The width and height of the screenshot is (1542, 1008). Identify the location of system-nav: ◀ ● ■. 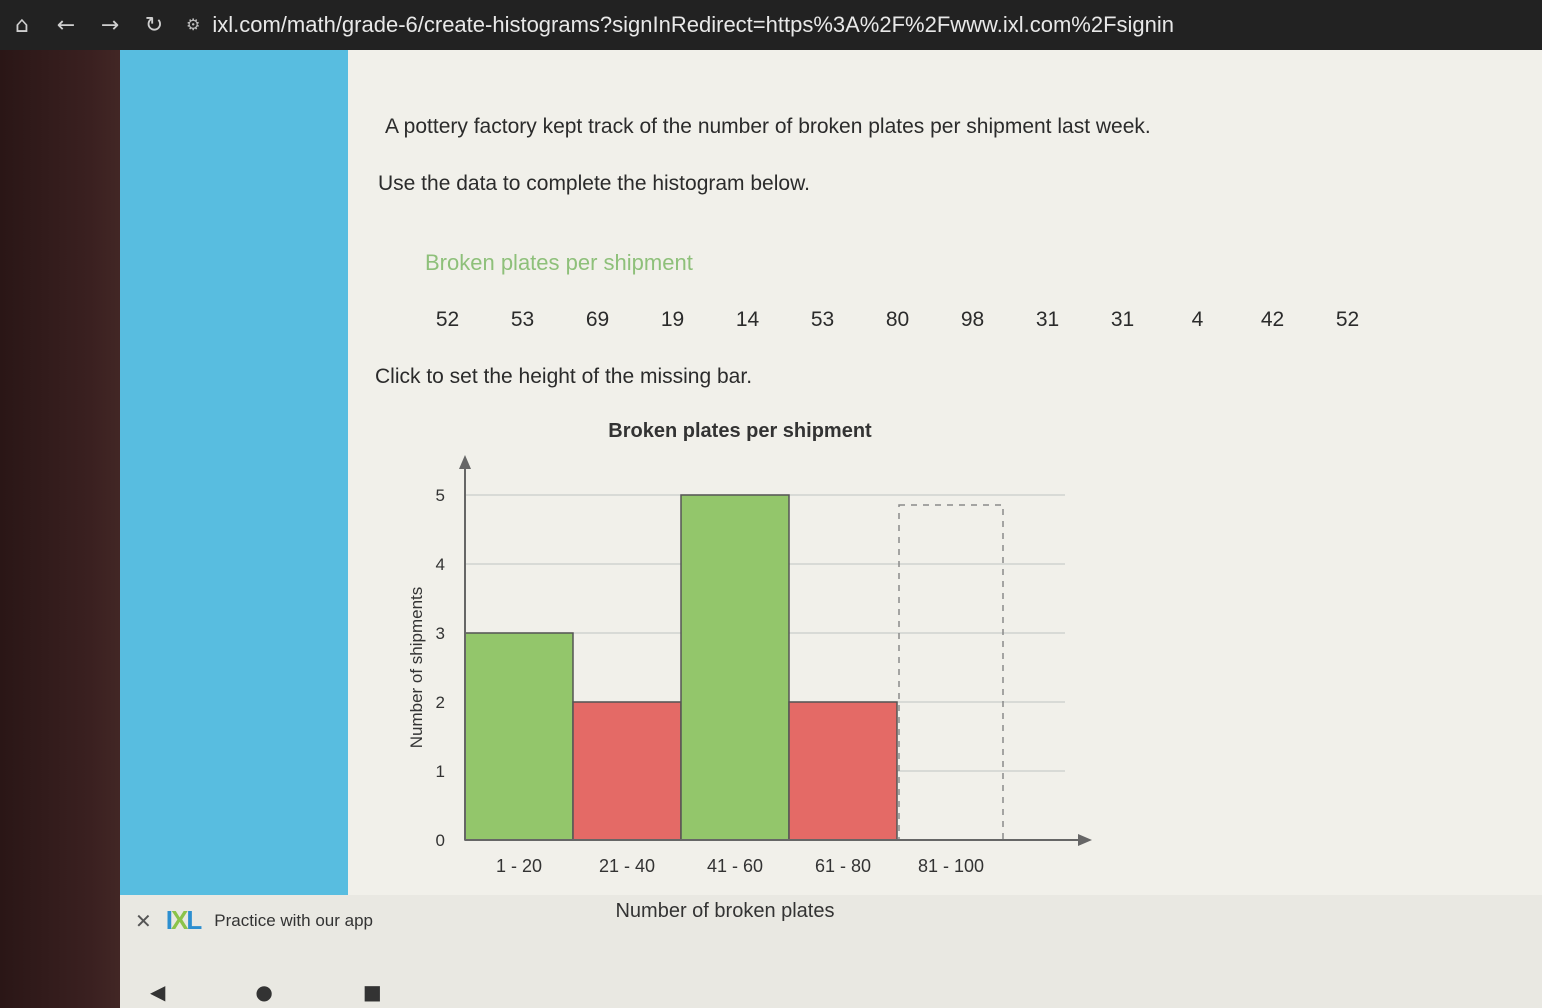
(375, 991).